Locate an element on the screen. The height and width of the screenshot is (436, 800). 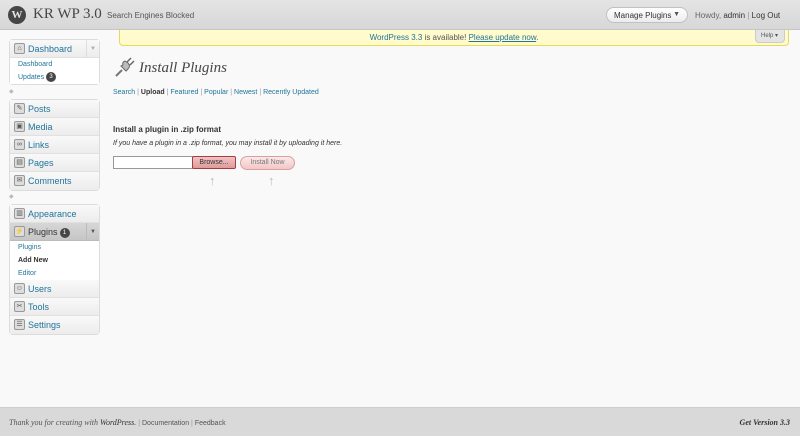
help-tab: Help ▾ is located at coordinates (770, 36).